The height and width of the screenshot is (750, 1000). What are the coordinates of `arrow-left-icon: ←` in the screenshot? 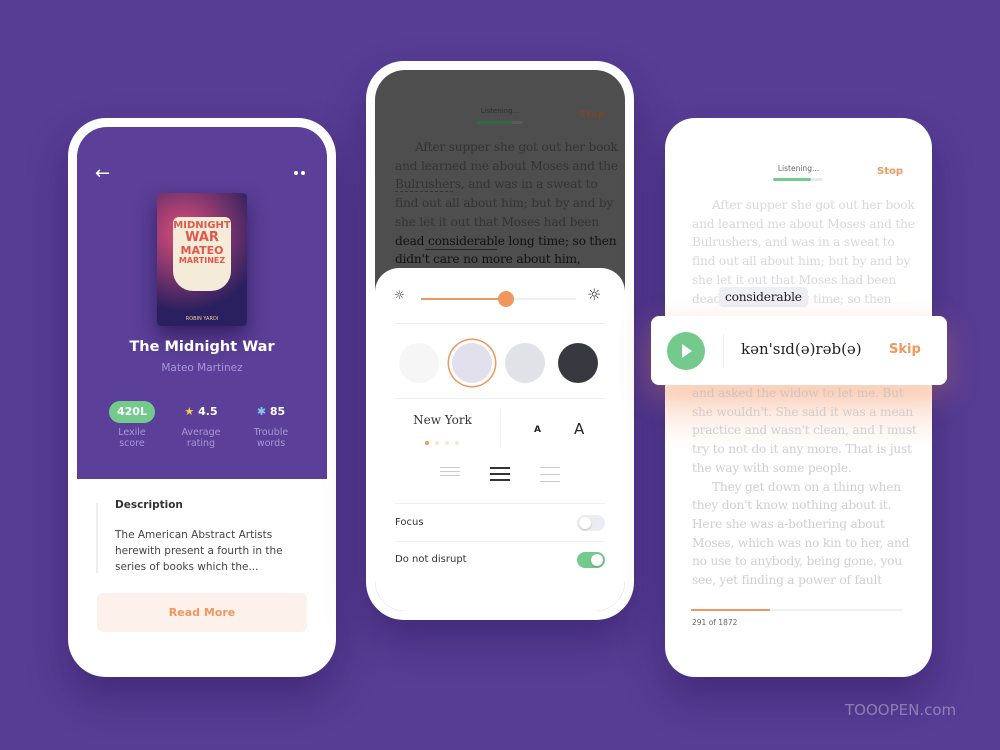 It's located at (102, 173).